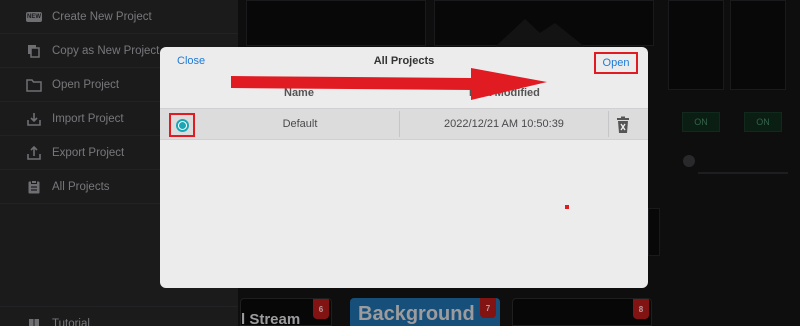 This screenshot has height=326, width=800. What do you see at coordinates (623, 125) in the screenshot?
I see `trash-icon` at bounding box center [623, 125].